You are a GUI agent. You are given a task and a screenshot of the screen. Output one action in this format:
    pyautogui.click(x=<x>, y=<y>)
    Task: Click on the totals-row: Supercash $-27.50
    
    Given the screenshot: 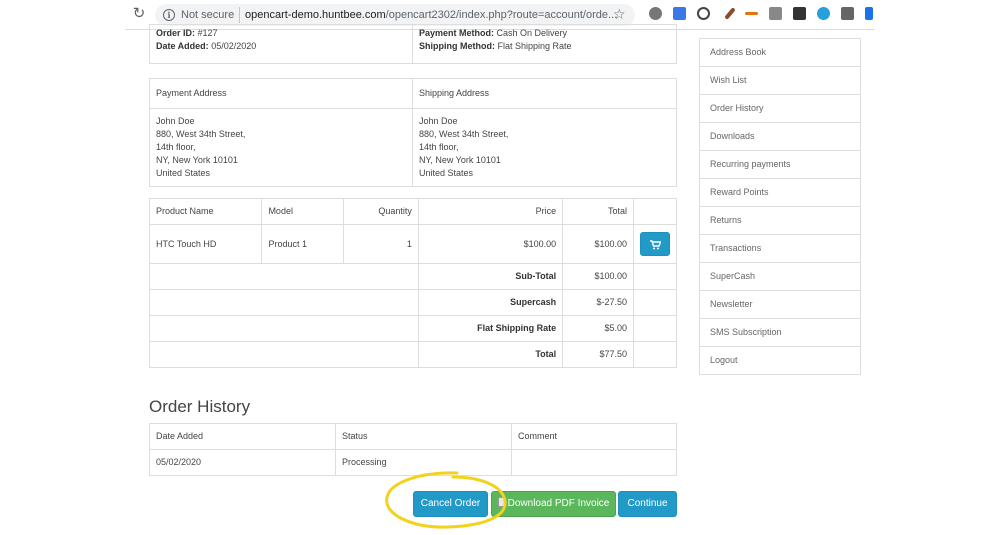 What is the action you would take?
    pyautogui.click(x=413, y=302)
    